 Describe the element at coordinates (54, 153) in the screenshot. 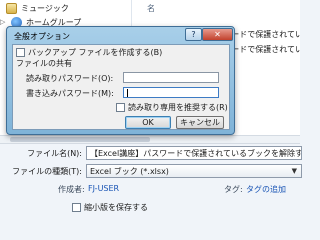

I see `filename-label: ファイル名(N):` at that location.